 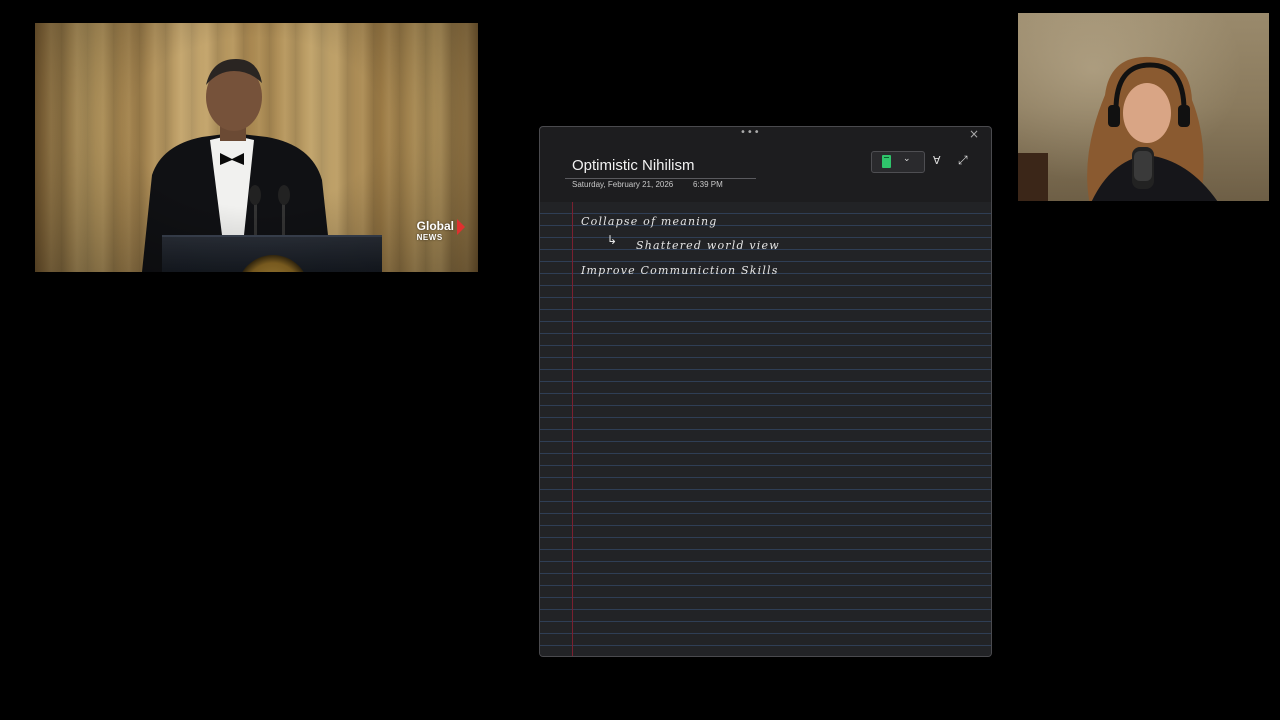 What do you see at coordinates (572, 429) in the screenshot?
I see `page-margin-line` at bounding box center [572, 429].